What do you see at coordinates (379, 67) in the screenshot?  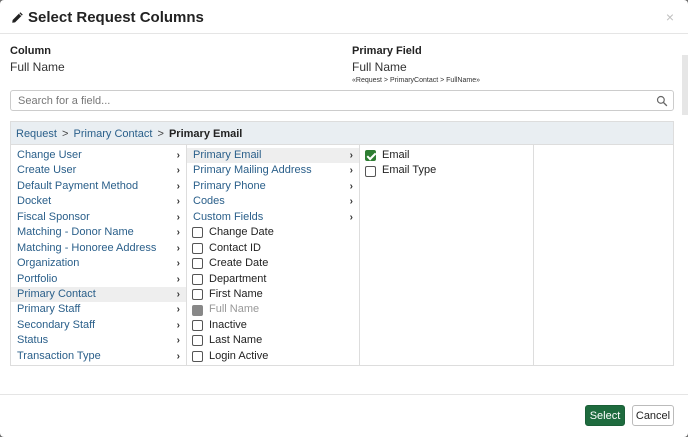 I see `primary-field-value: Full Name` at bounding box center [379, 67].